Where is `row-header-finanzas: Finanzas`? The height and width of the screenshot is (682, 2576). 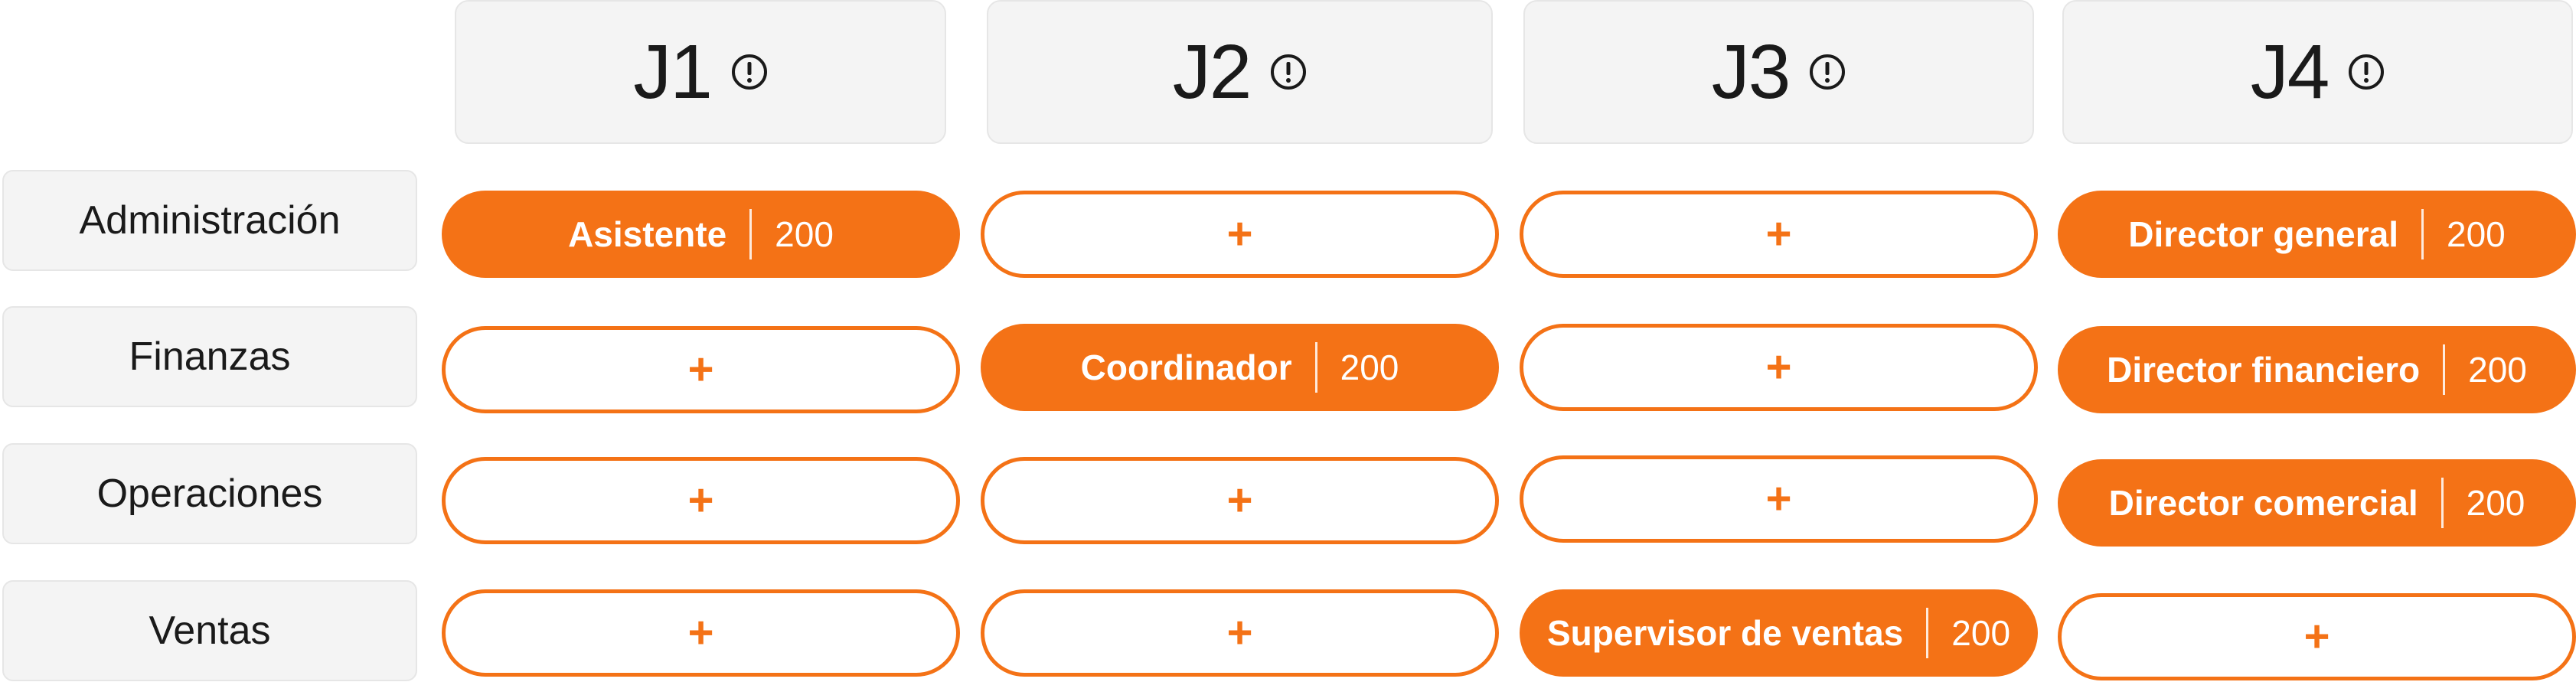
row-header-finanzas: Finanzas is located at coordinates (209, 356).